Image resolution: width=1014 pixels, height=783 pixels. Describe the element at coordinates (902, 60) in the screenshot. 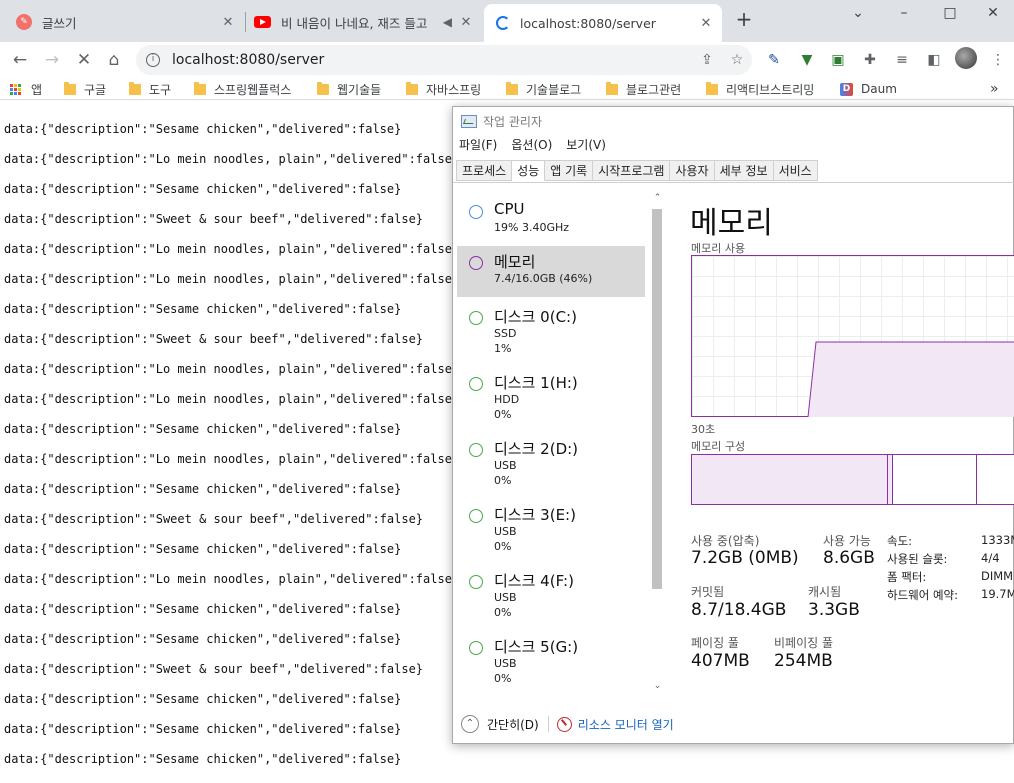

I see `media-queue-icon: ≡` at that location.